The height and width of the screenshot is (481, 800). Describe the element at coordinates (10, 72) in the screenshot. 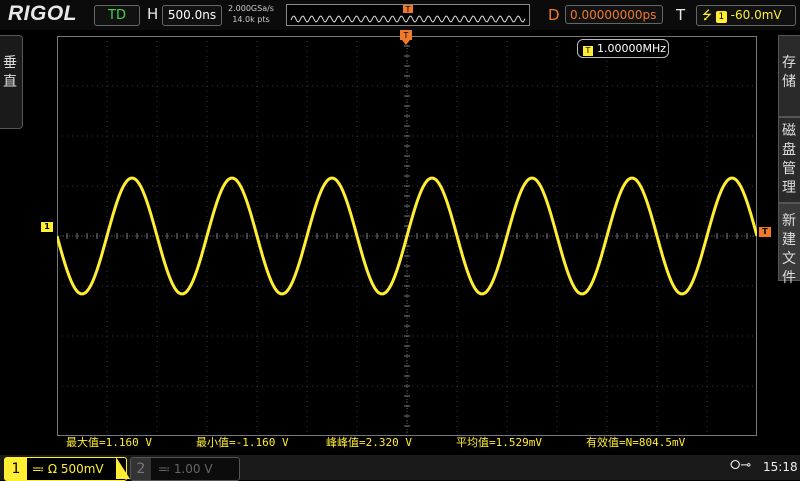

I see `vertical-menu-label: 垂直` at that location.